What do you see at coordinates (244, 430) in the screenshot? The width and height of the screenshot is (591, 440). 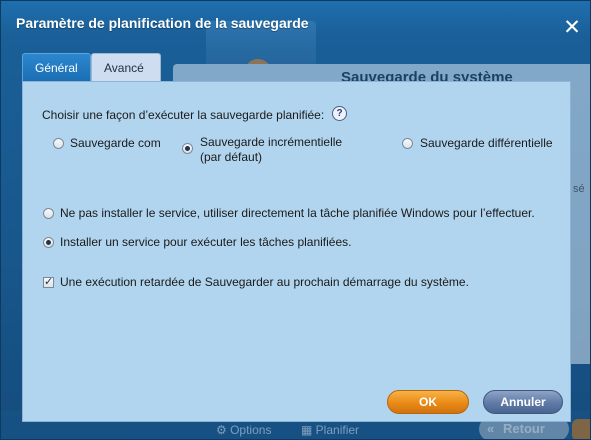 I see `background-options-link: ⚙ Options` at bounding box center [244, 430].